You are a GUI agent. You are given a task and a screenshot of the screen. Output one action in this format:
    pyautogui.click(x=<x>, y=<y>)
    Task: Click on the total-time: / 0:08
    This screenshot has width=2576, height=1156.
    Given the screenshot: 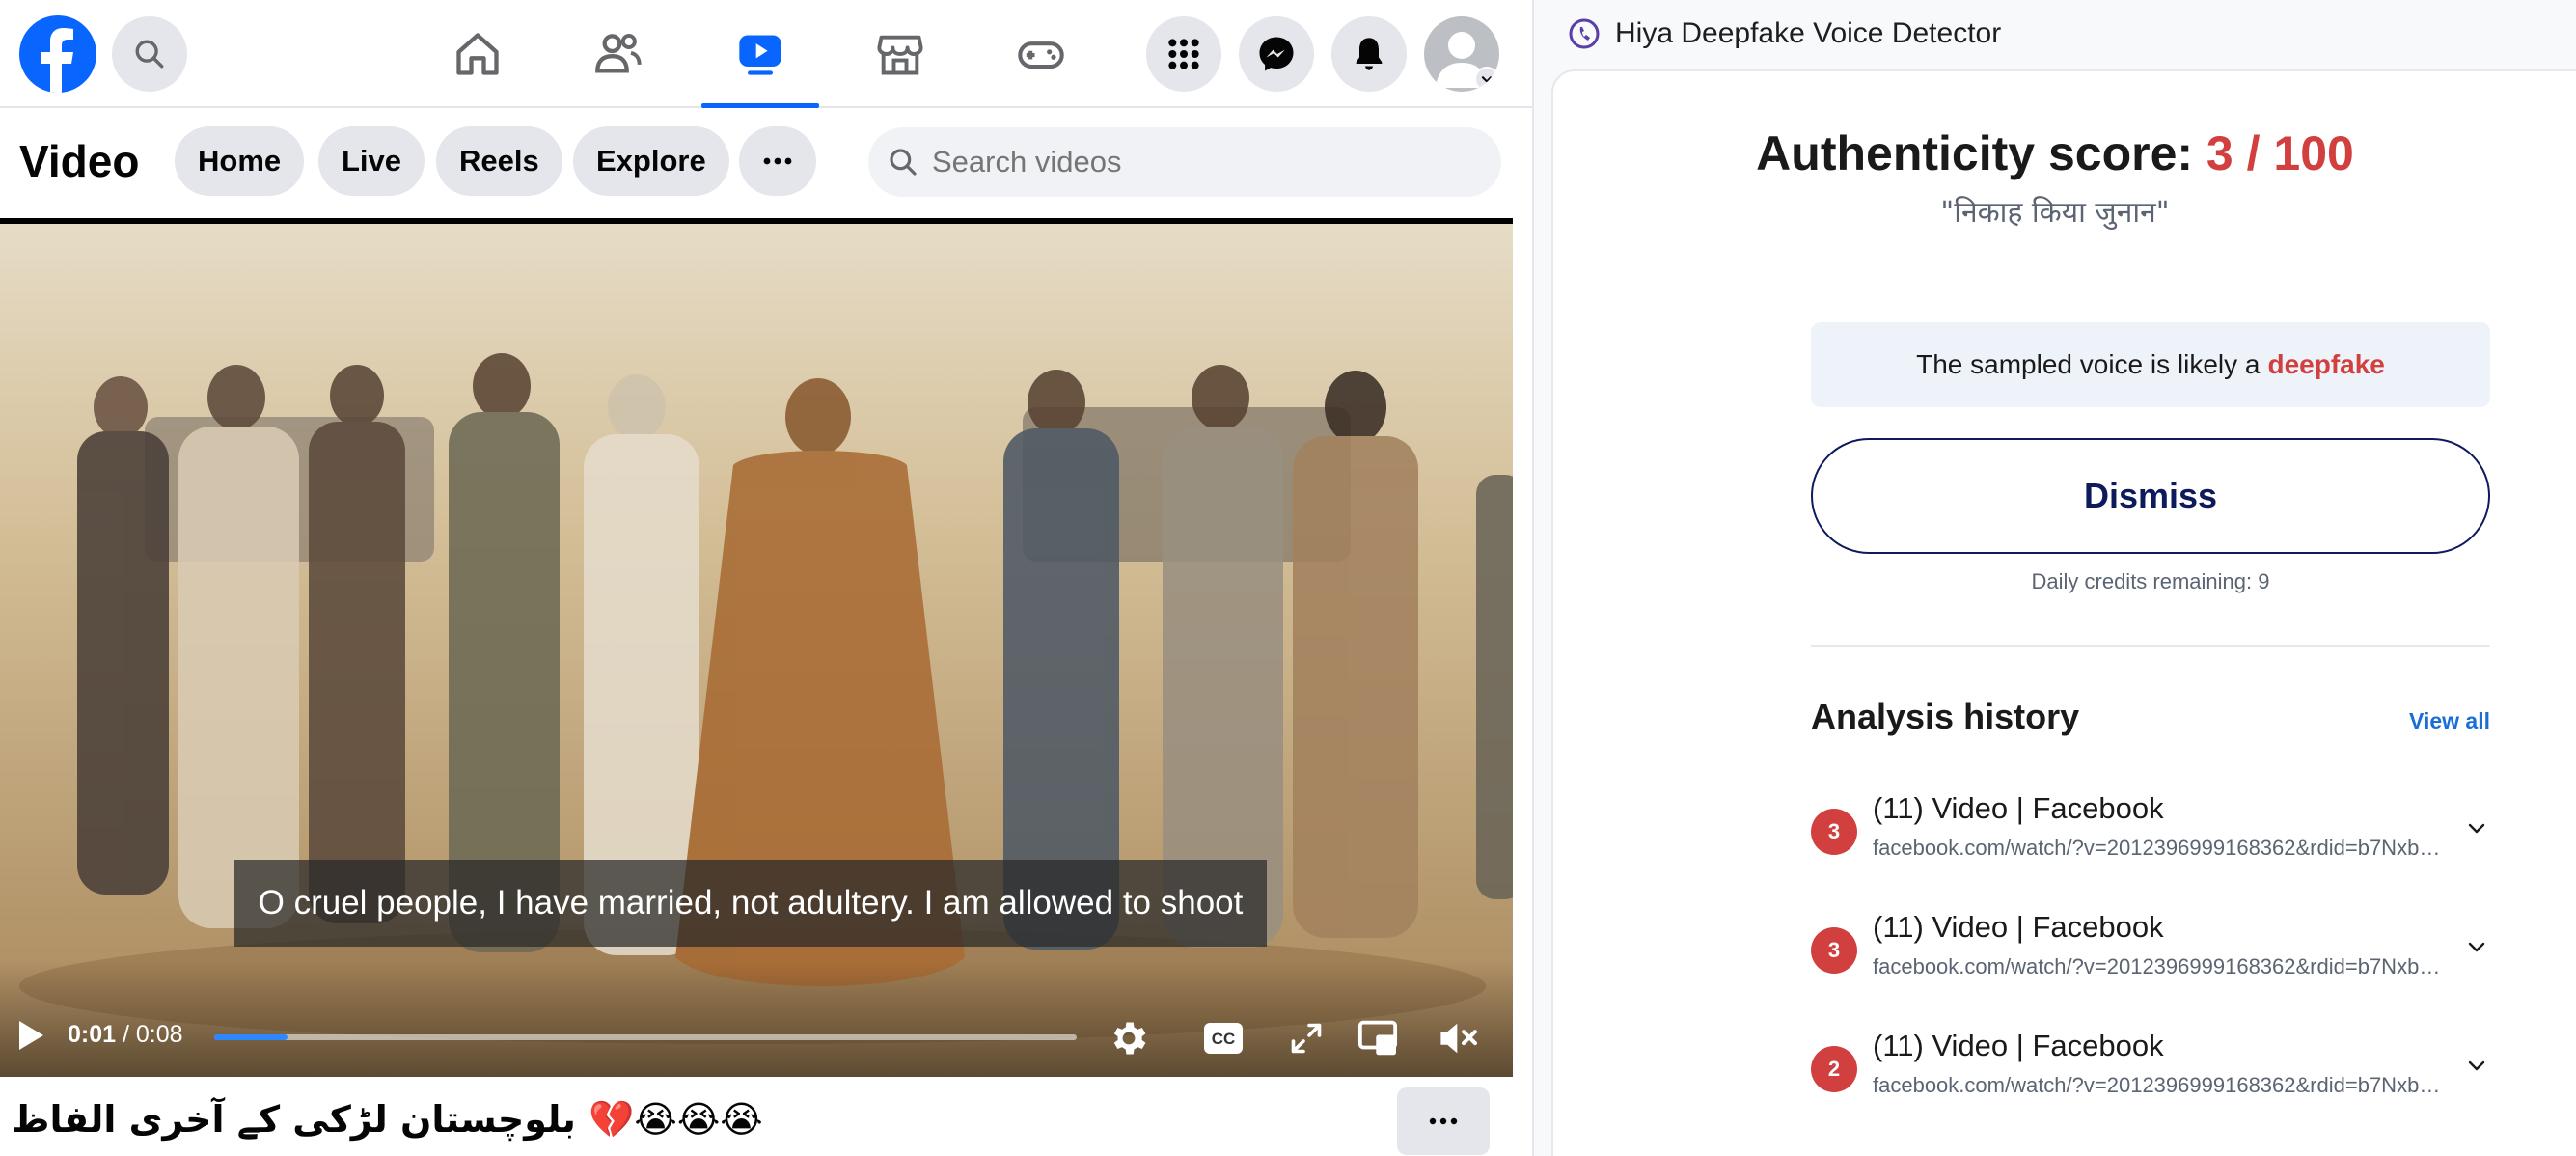 What is the action you would take?
    pyautogui.click(x=150, y=1034)
    